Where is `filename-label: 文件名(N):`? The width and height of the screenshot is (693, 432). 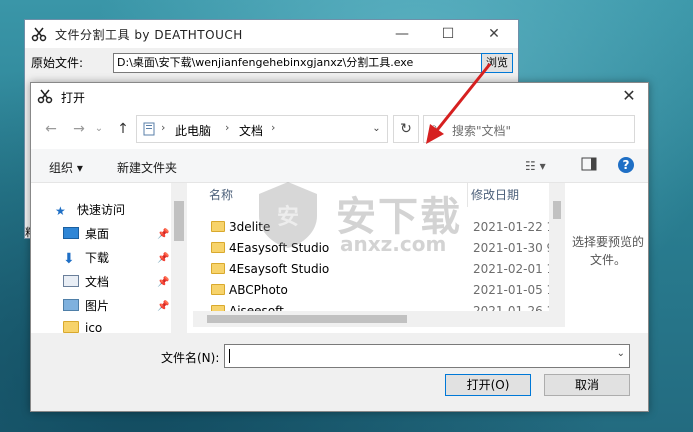
filename-label: 文件名(N): is located at coordinates (190, 358).